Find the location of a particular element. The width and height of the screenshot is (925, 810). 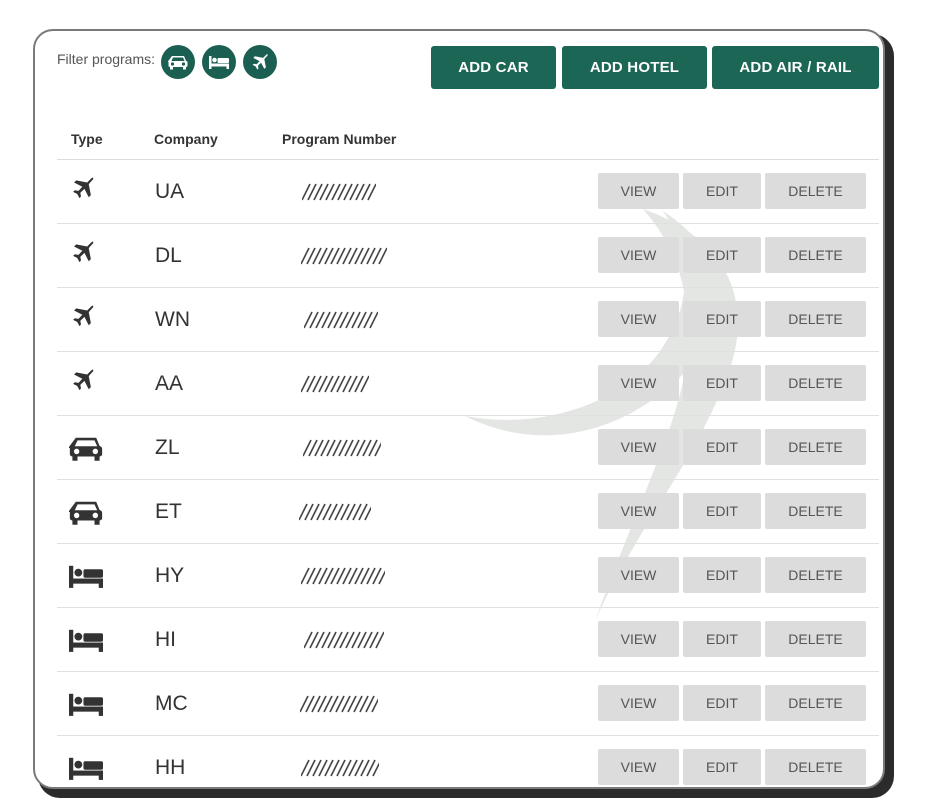

company-code: HY is located at coordinates (170, 575).